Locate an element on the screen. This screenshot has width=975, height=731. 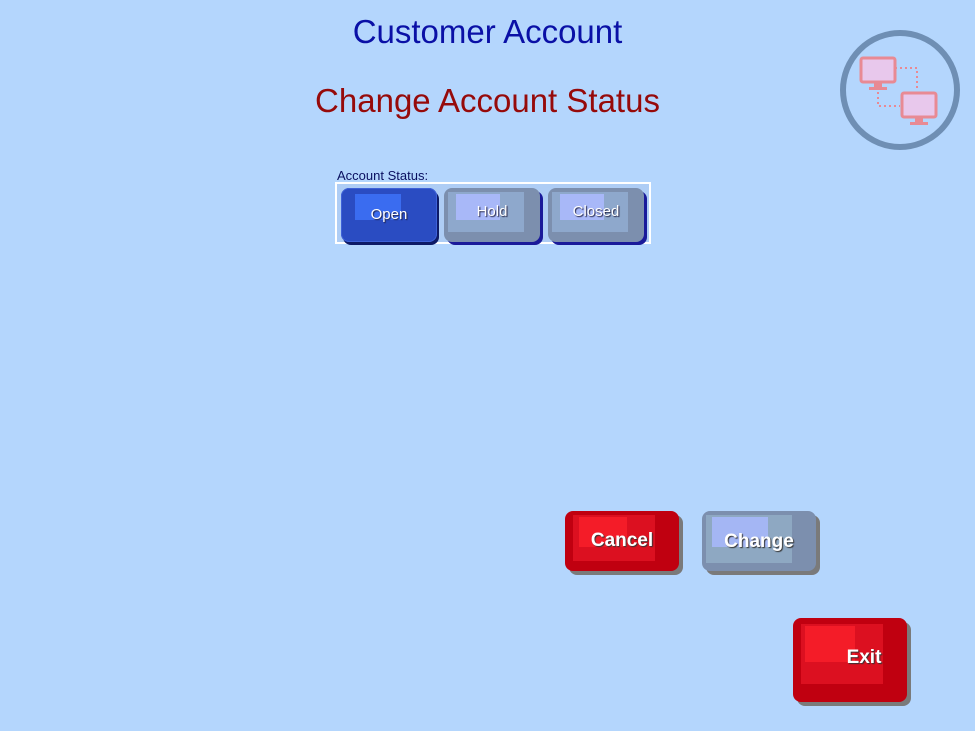
page-title: Customer Account is located at coordinates (487, 31).